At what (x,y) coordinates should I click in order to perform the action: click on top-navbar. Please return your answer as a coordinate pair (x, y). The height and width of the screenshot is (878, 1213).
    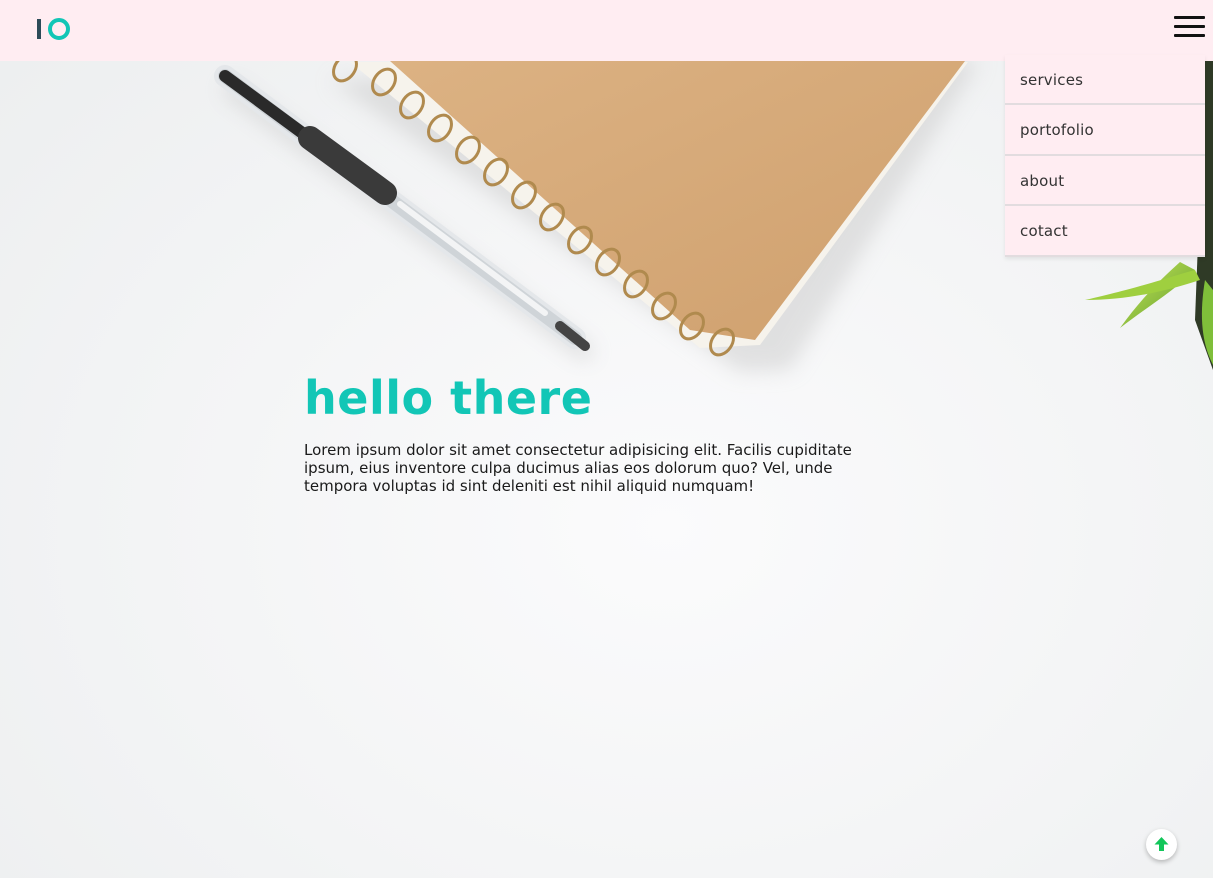
    Looking at the image, I should click on (606, 30).